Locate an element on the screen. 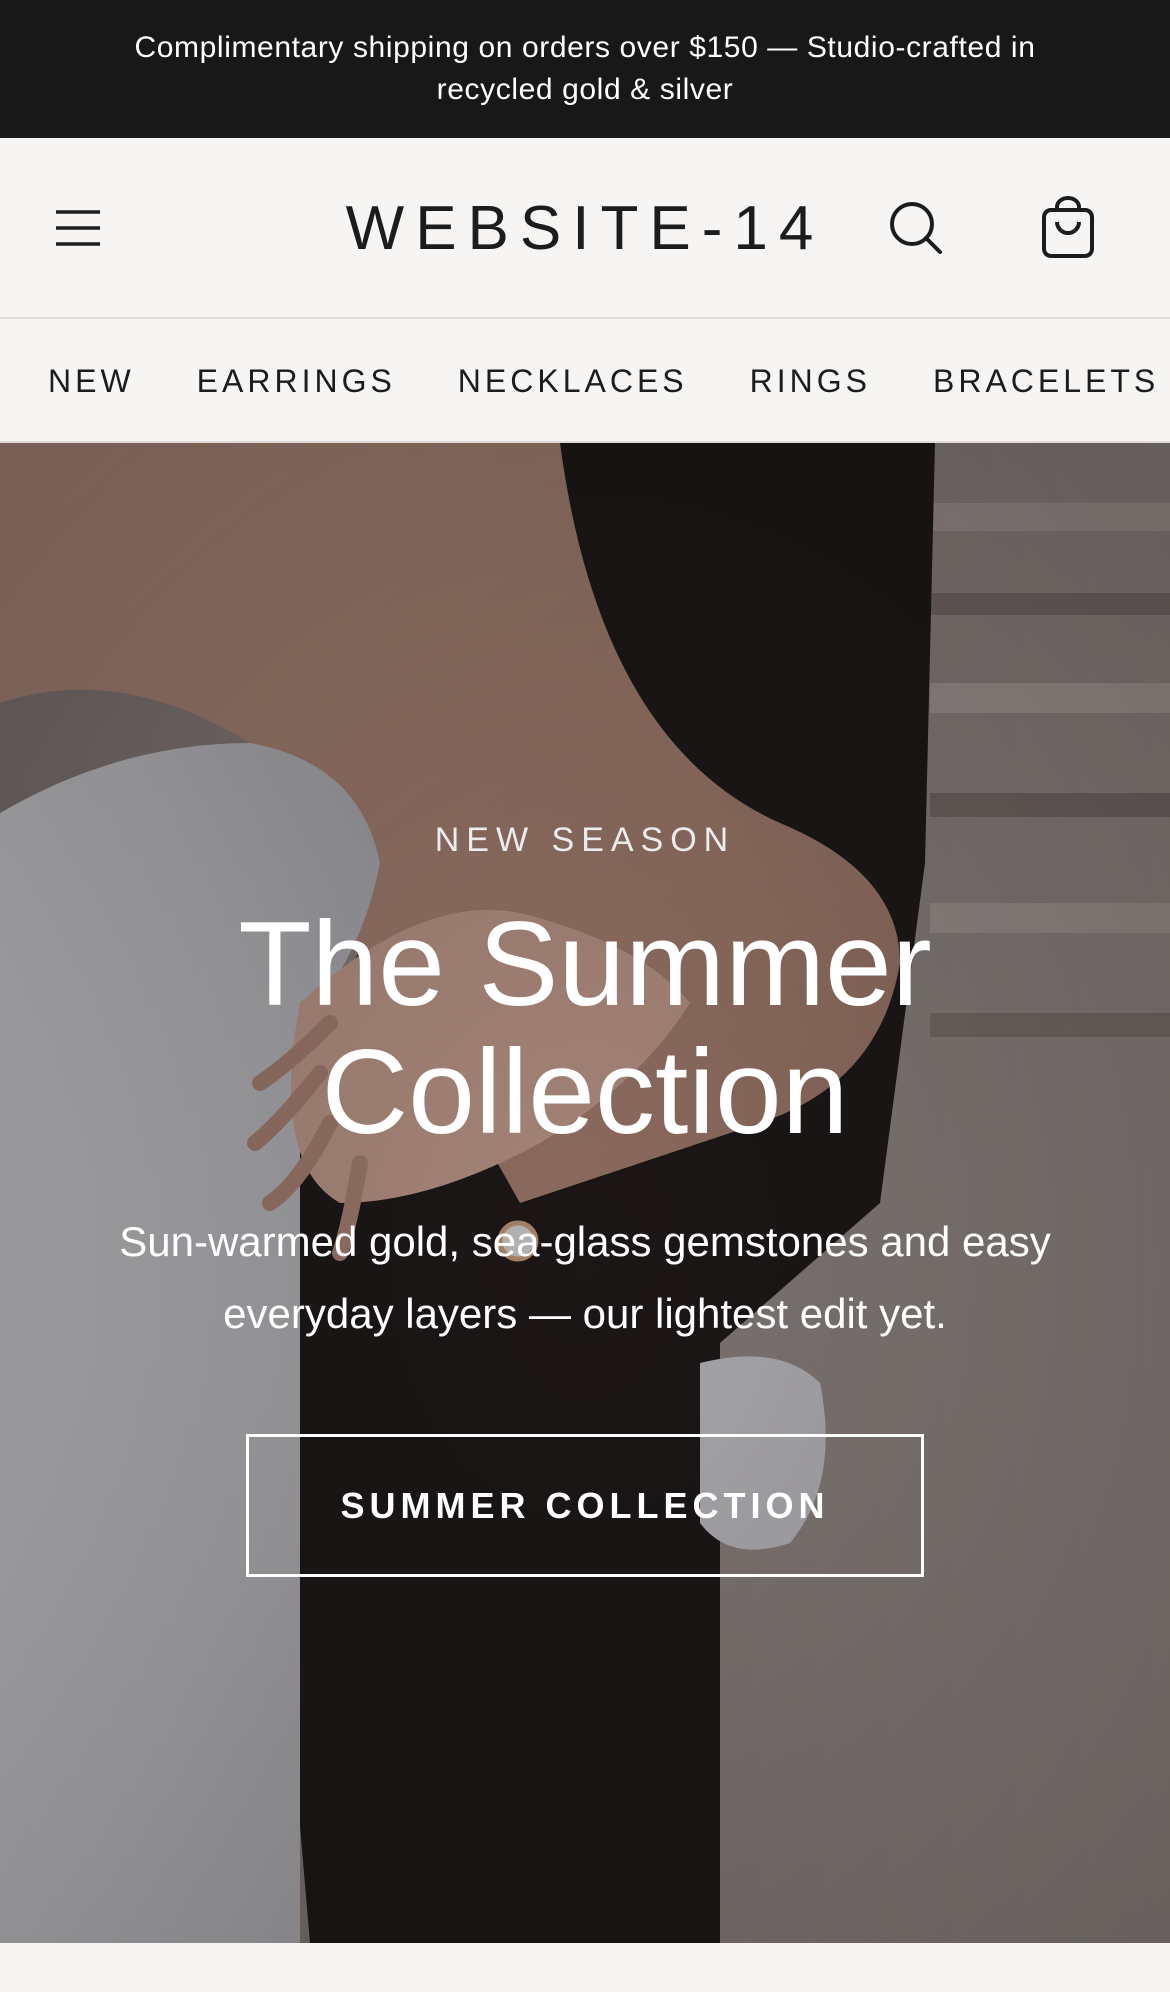 The width and height of the screenshot is (1170, 1992). shopping-bag-icon is located at coordinates (1068, 227).